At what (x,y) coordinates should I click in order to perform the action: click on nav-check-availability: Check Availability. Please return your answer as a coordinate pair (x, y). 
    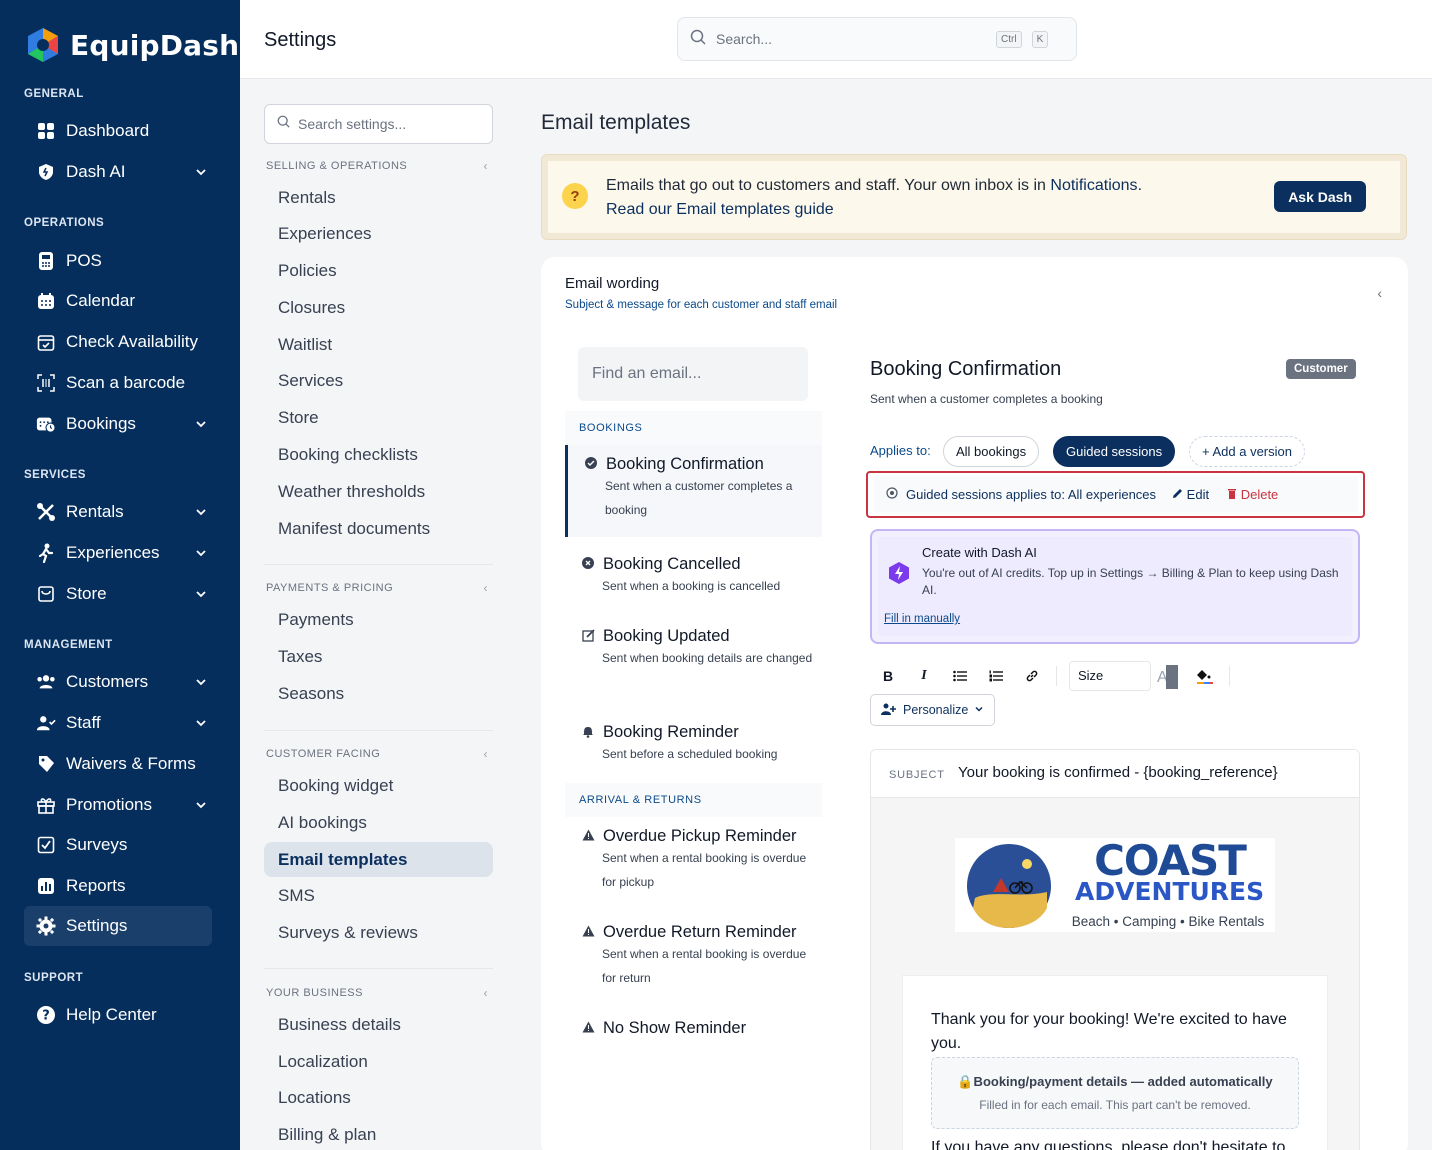
    Looking at the image, I should click on (118, 342).